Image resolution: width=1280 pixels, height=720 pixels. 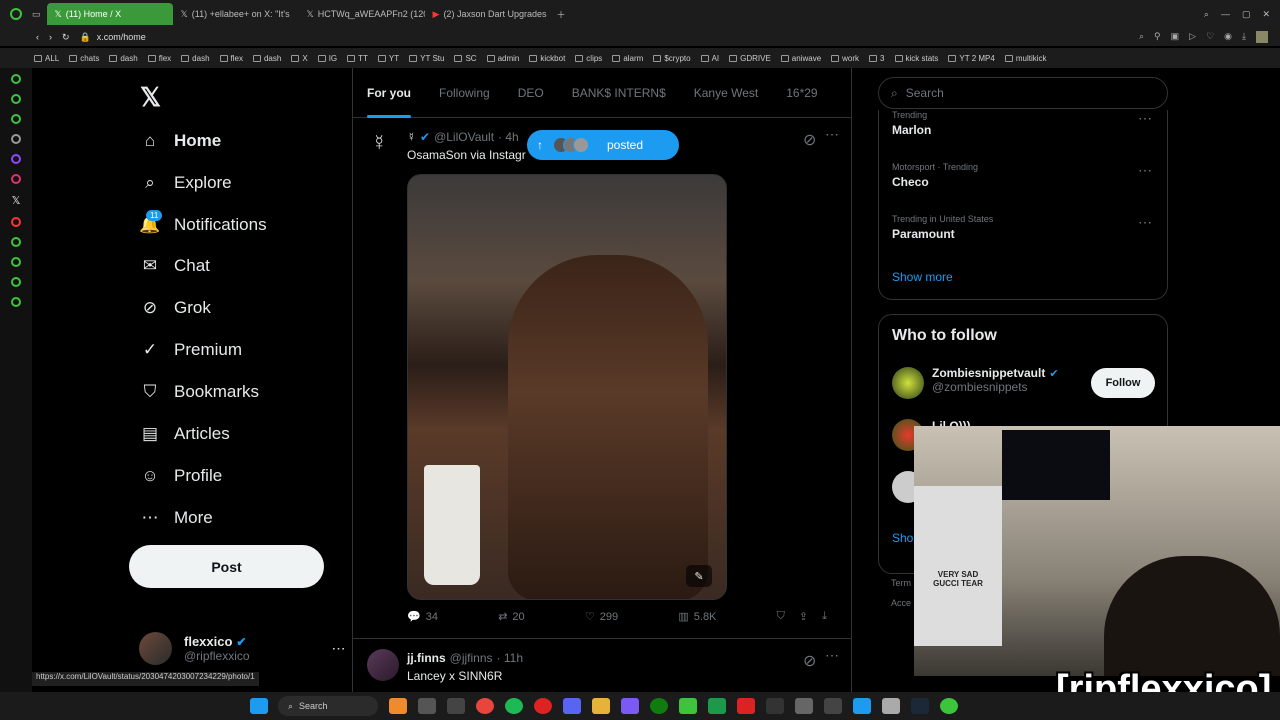 I want to click on nav-item-grok: ⊘ Grok, so click(x=175, y=308).